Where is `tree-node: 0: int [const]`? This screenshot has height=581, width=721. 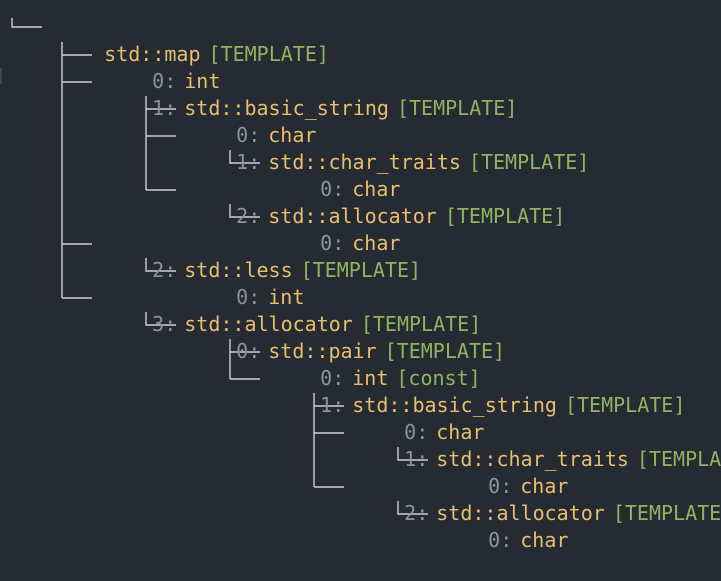 tree-node: 0: int [const] is located at coordinates (376, 364).